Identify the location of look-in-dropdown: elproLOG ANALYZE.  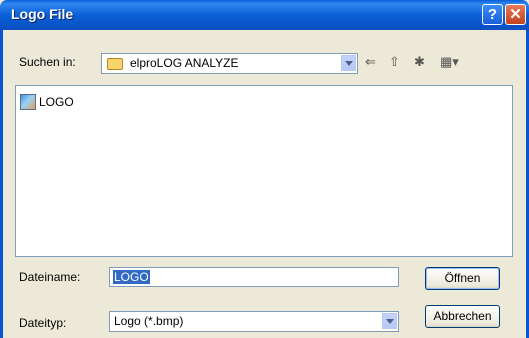
(229, 63).